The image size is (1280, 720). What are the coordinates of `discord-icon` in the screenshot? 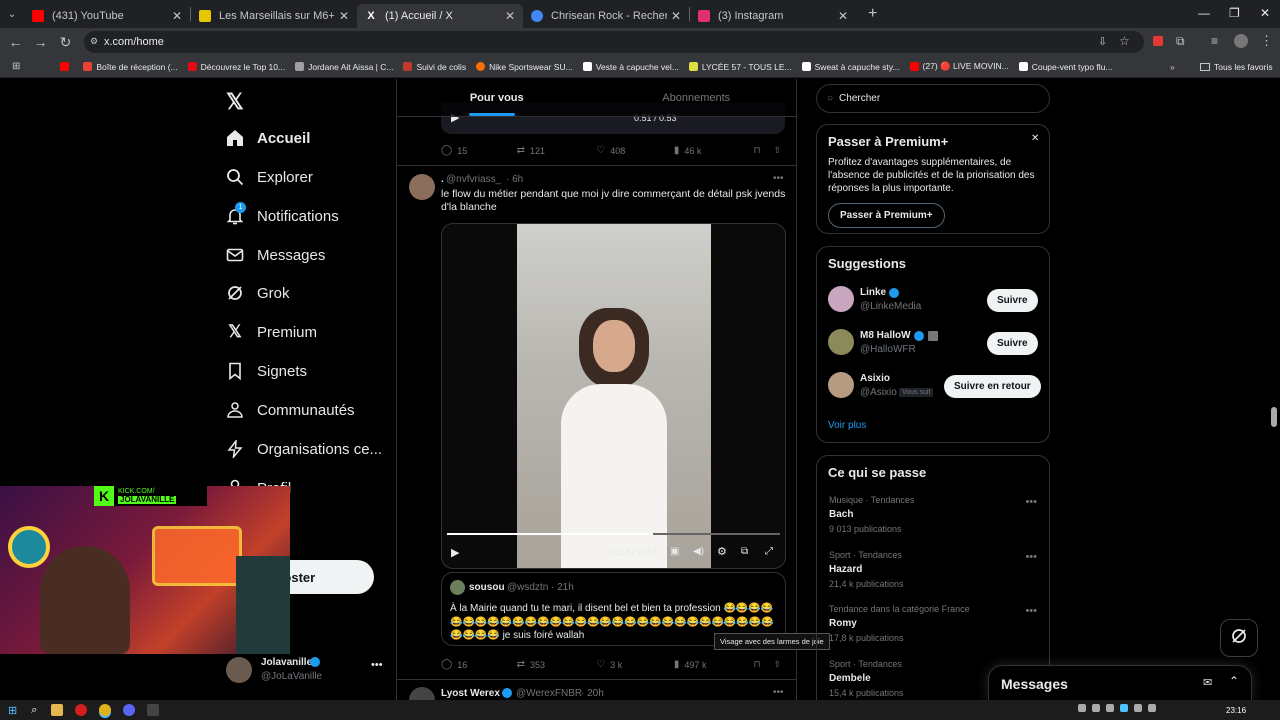 It's located at (129, 710).